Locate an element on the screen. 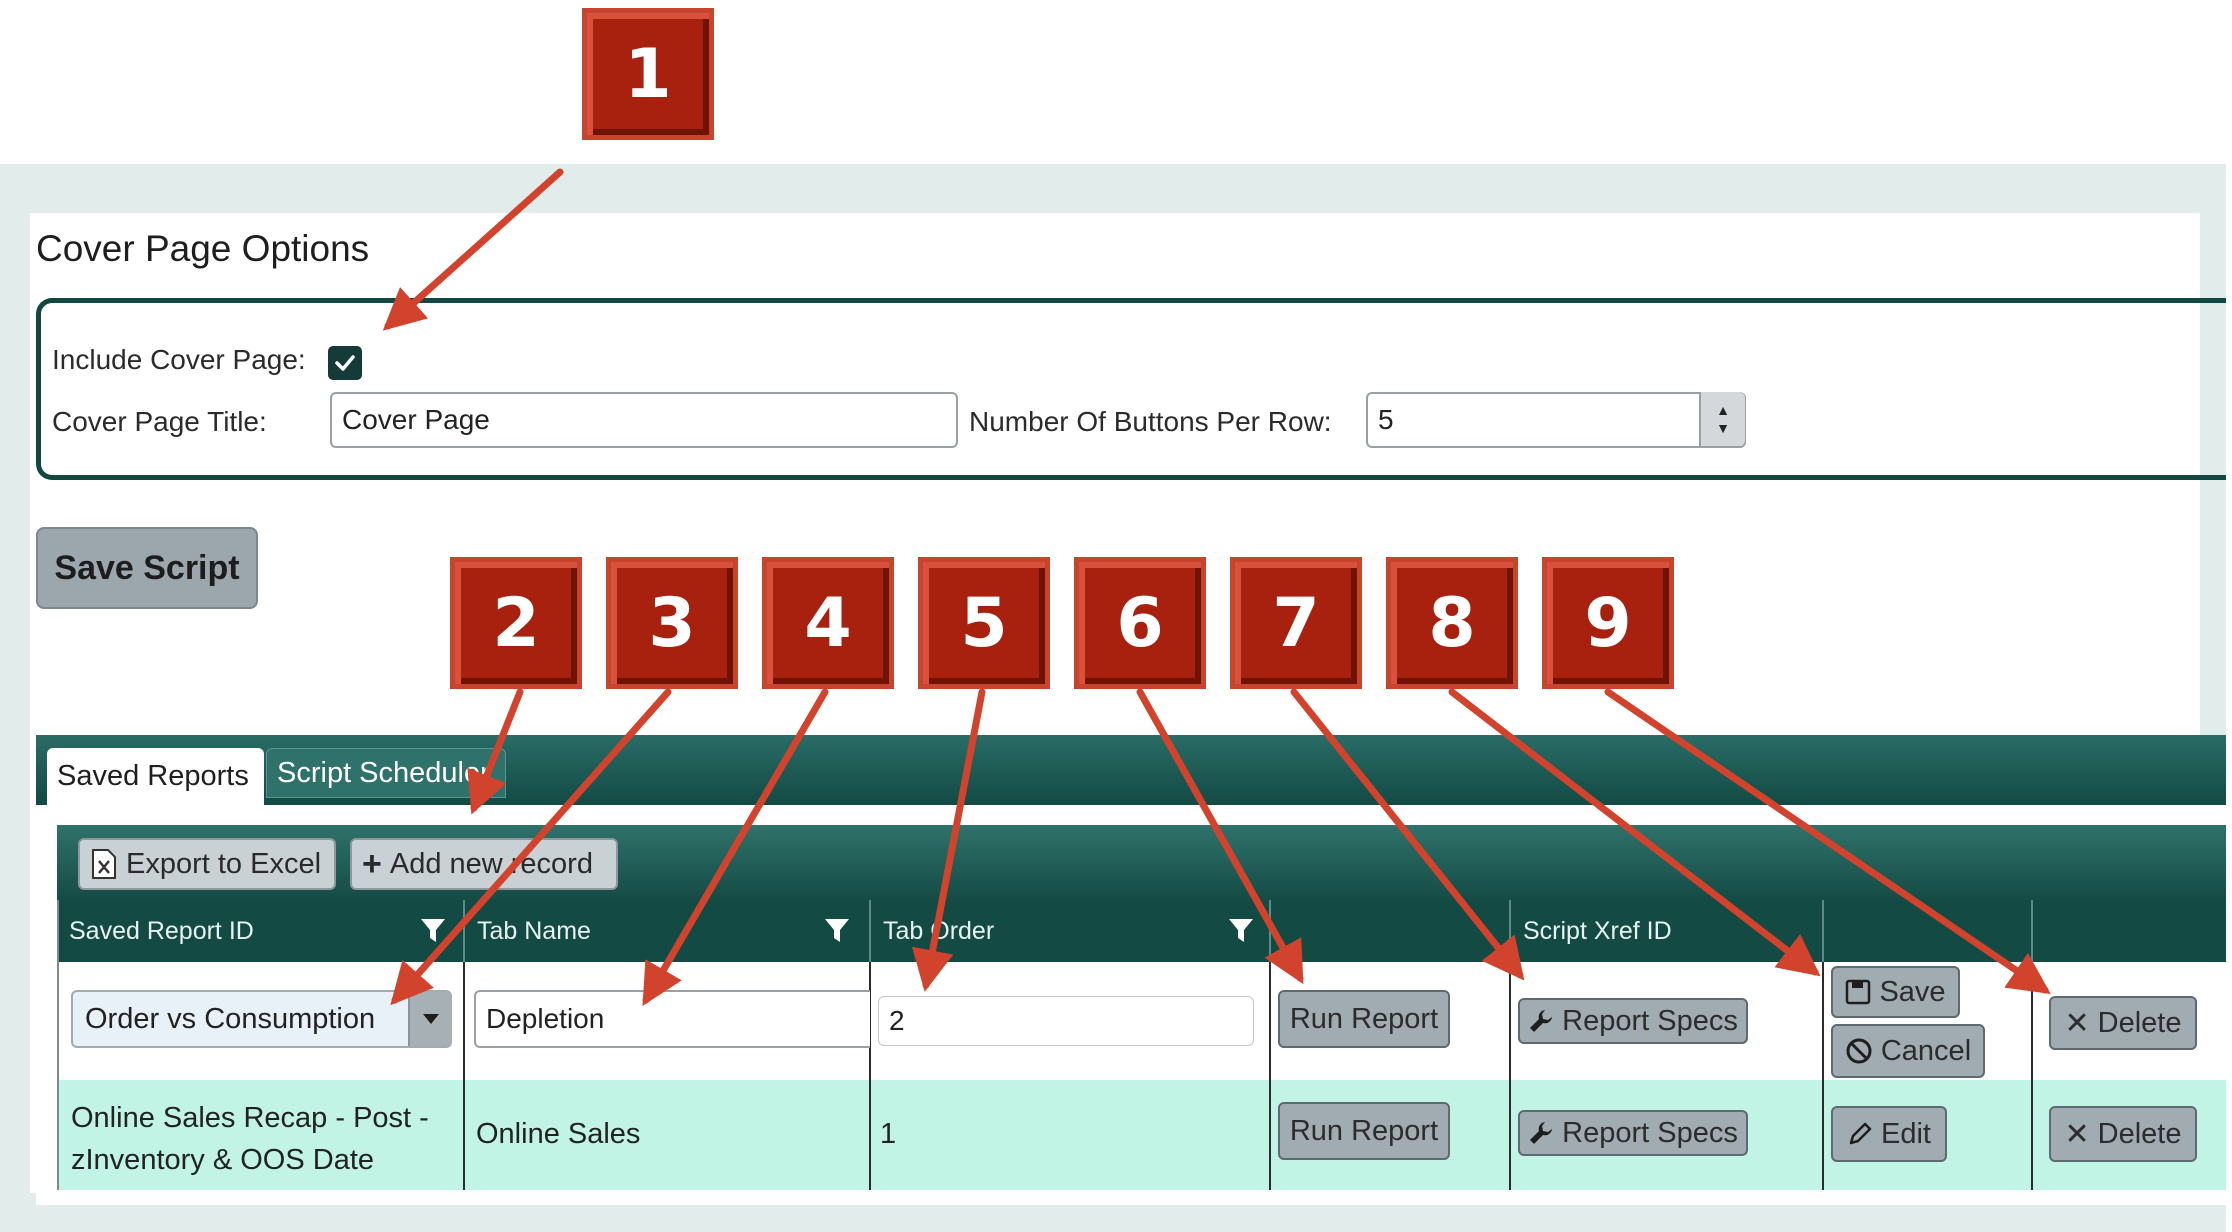  callout-badge: 5 is located at coordinates (984, 623).